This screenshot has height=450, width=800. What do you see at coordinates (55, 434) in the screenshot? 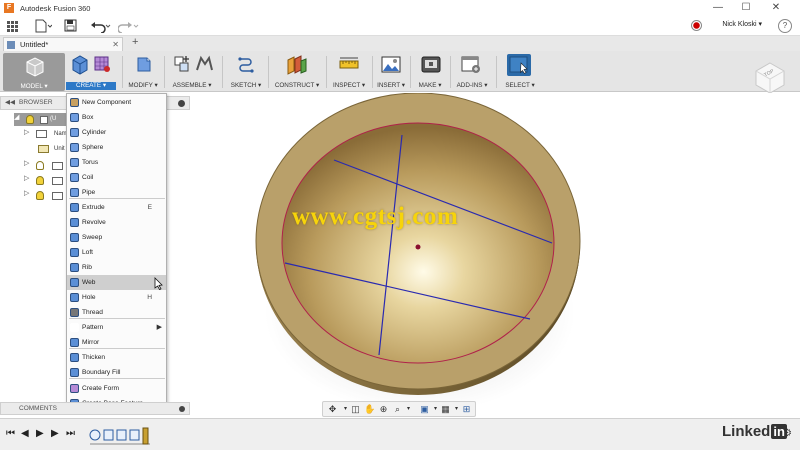
I see `step-forward-icon: ▶` at bounding box center [55, 434].